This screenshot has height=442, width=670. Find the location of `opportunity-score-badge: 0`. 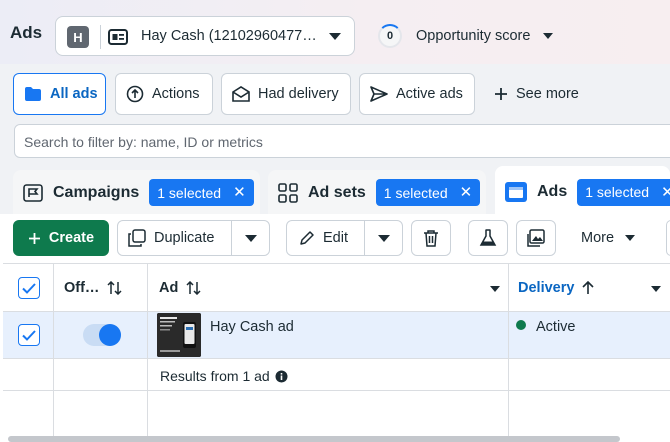

opportunity-score-badge: 0 is located at coordinates (390, 36).